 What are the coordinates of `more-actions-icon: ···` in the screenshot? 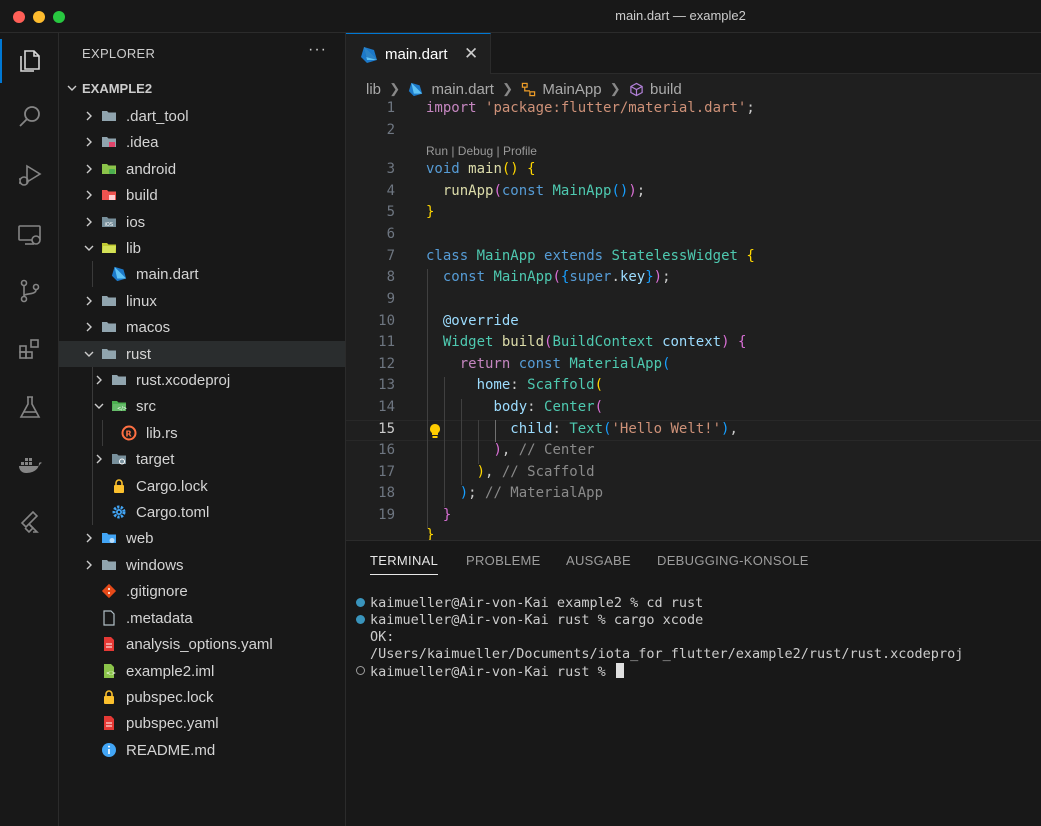 It's located at (317, 50).